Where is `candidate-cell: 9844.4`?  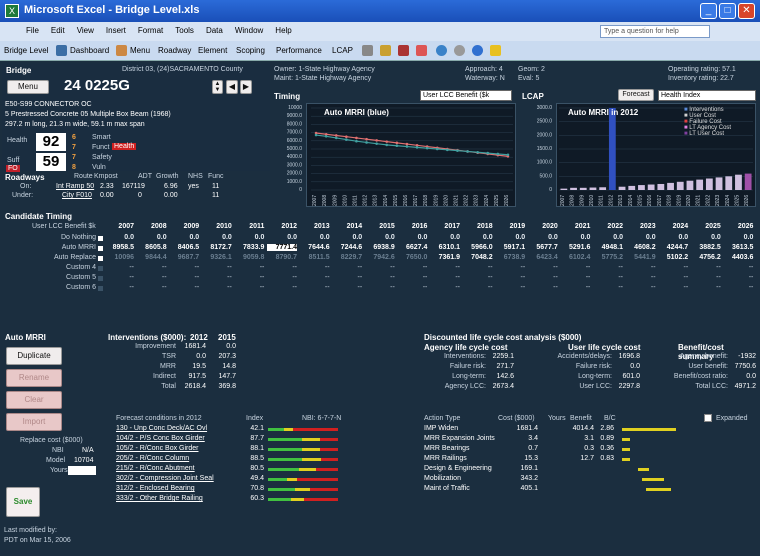
candidate-cell: 9844.4 is located at coordinates (151, 257).